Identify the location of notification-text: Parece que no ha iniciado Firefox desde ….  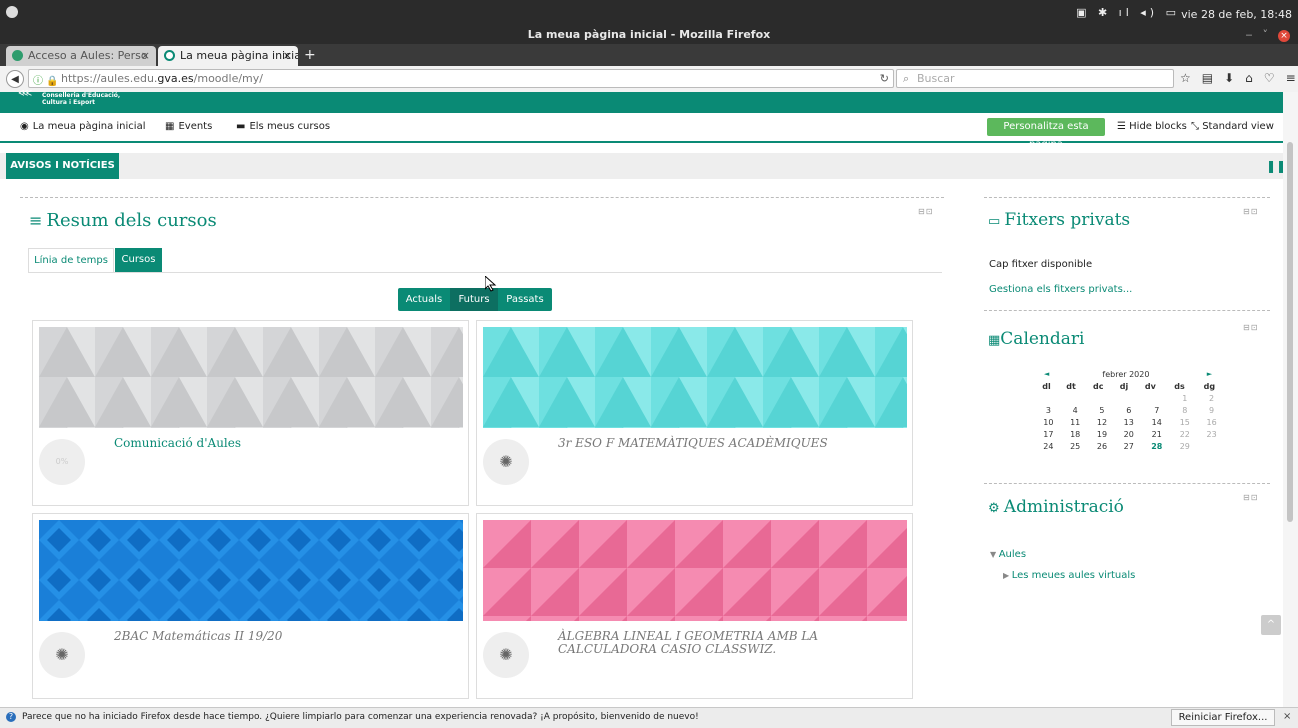
(360, 717).